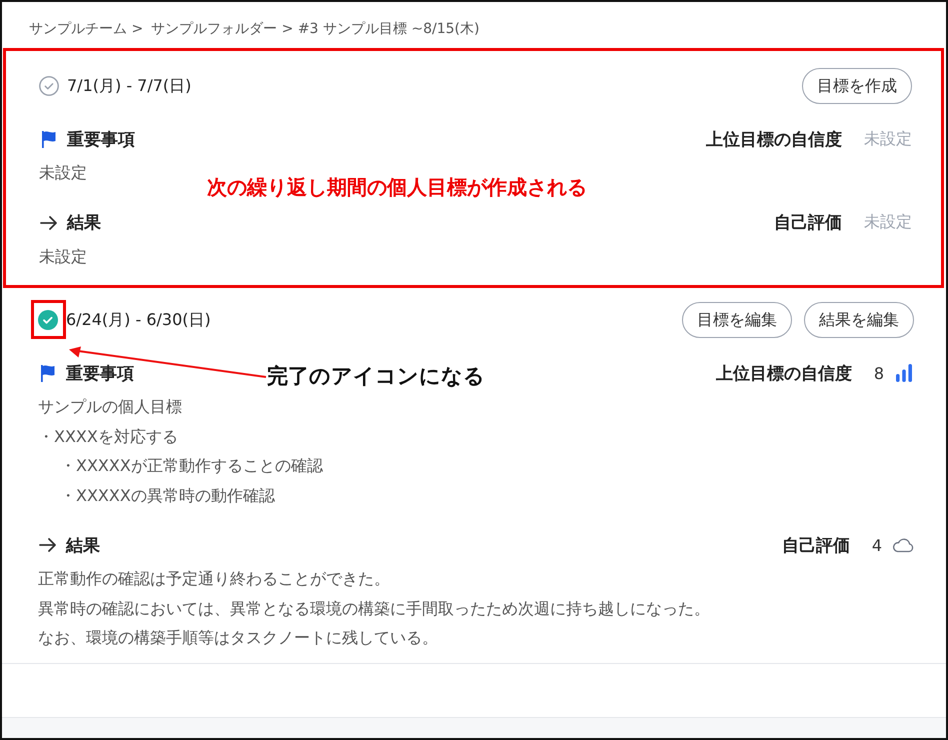 The image size is (948, 740). What do you see at coordinates (374, 609) in the screenshot?
I see `body-text: 異常時の確認においては、異常となる環境の構築に手間取ったため次週に持ち越しになった。` at bounding box center [374, 609].